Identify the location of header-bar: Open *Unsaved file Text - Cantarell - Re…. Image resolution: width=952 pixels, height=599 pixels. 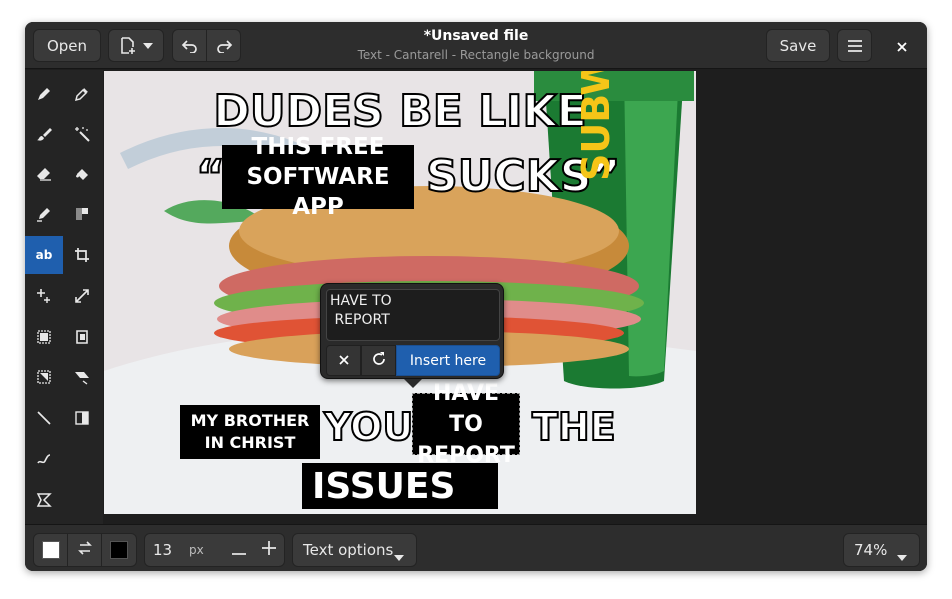
(476, 45).